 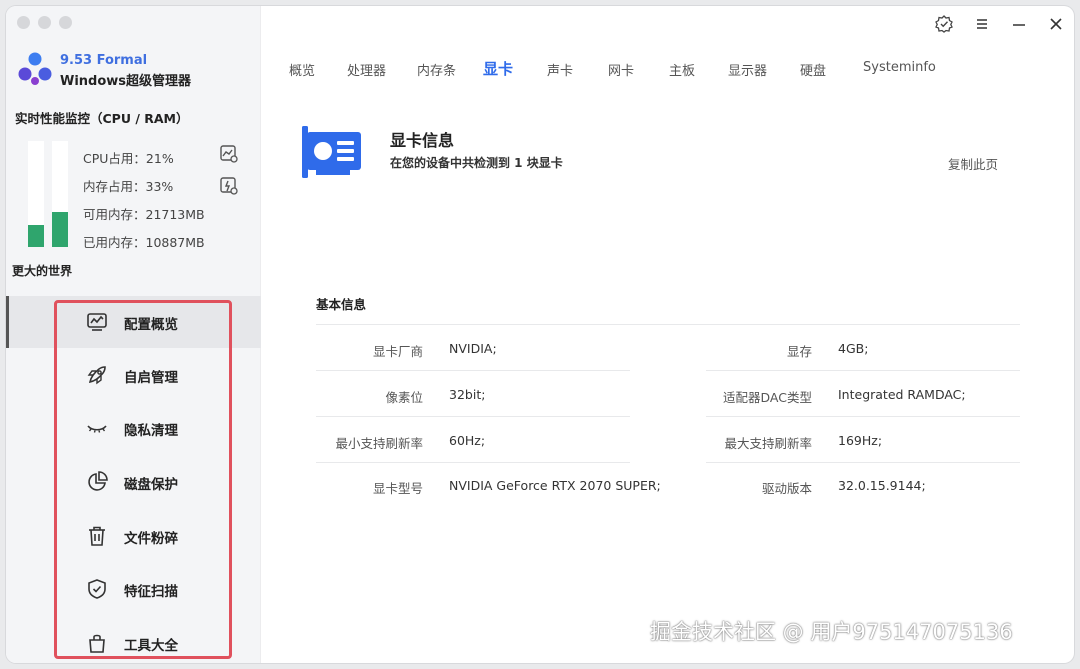 What do you see at coordinates (60, 194) in the screenshot?
I see `mem-bar` at bounding box center [60, 194].